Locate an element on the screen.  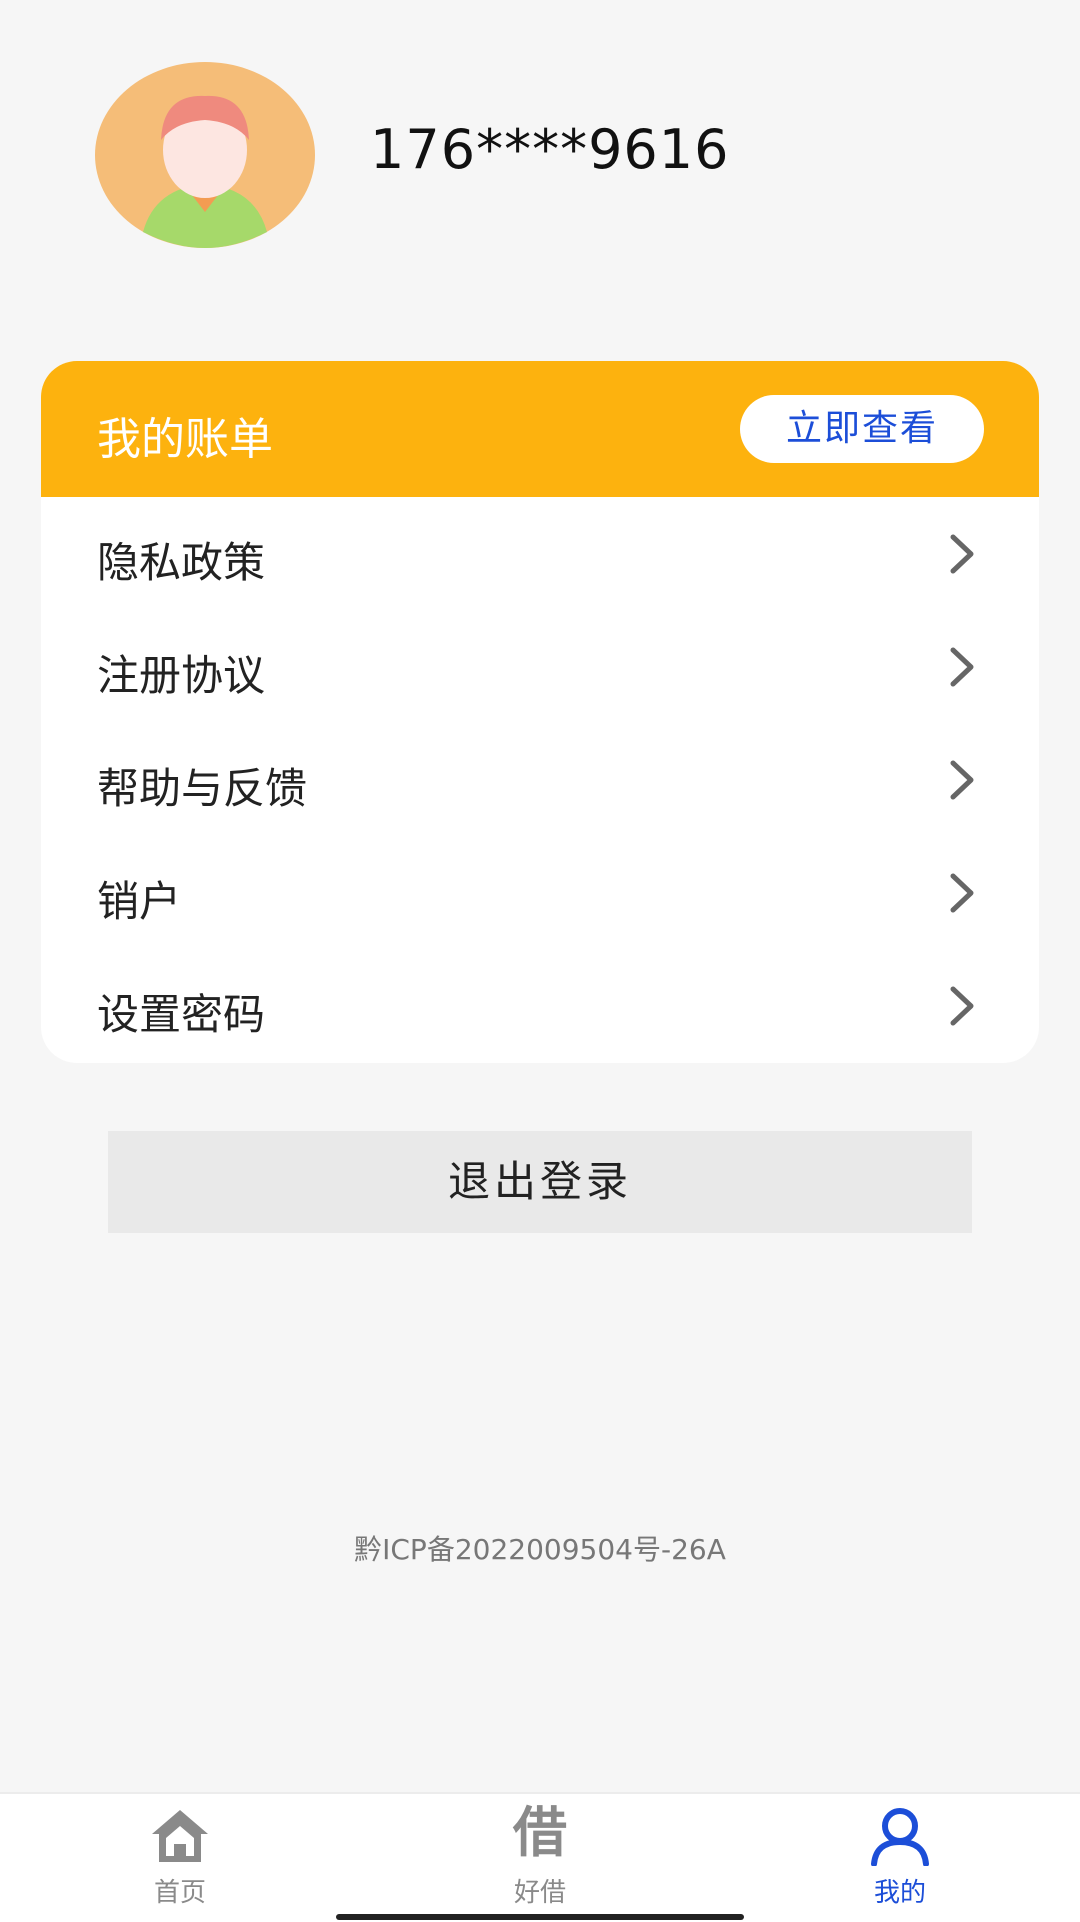
menu-item-label: 注册协议 is located at coordinates (181, 675).